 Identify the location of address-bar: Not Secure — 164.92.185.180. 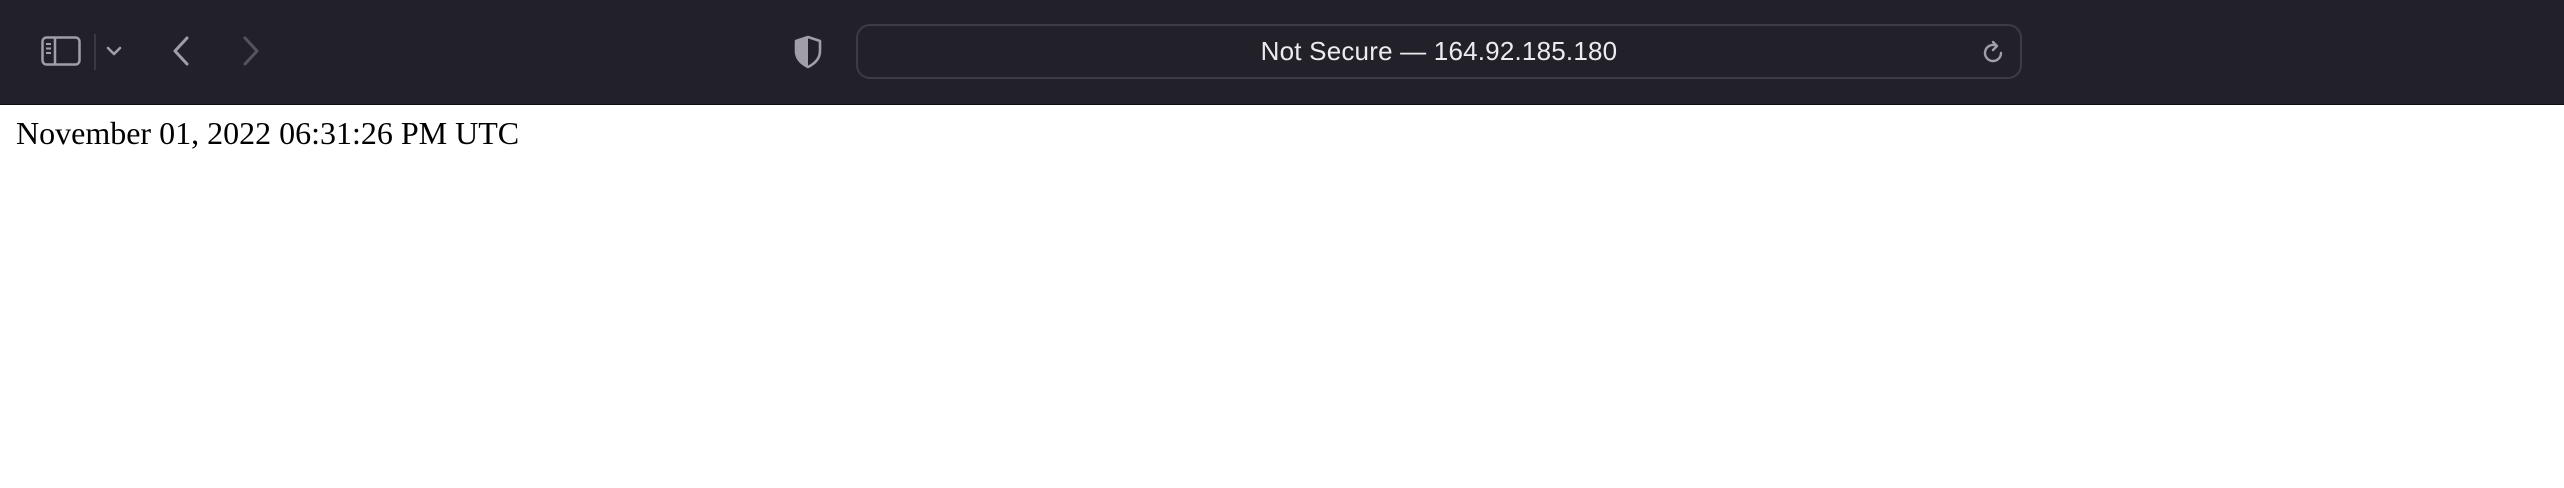
(1439, 51).